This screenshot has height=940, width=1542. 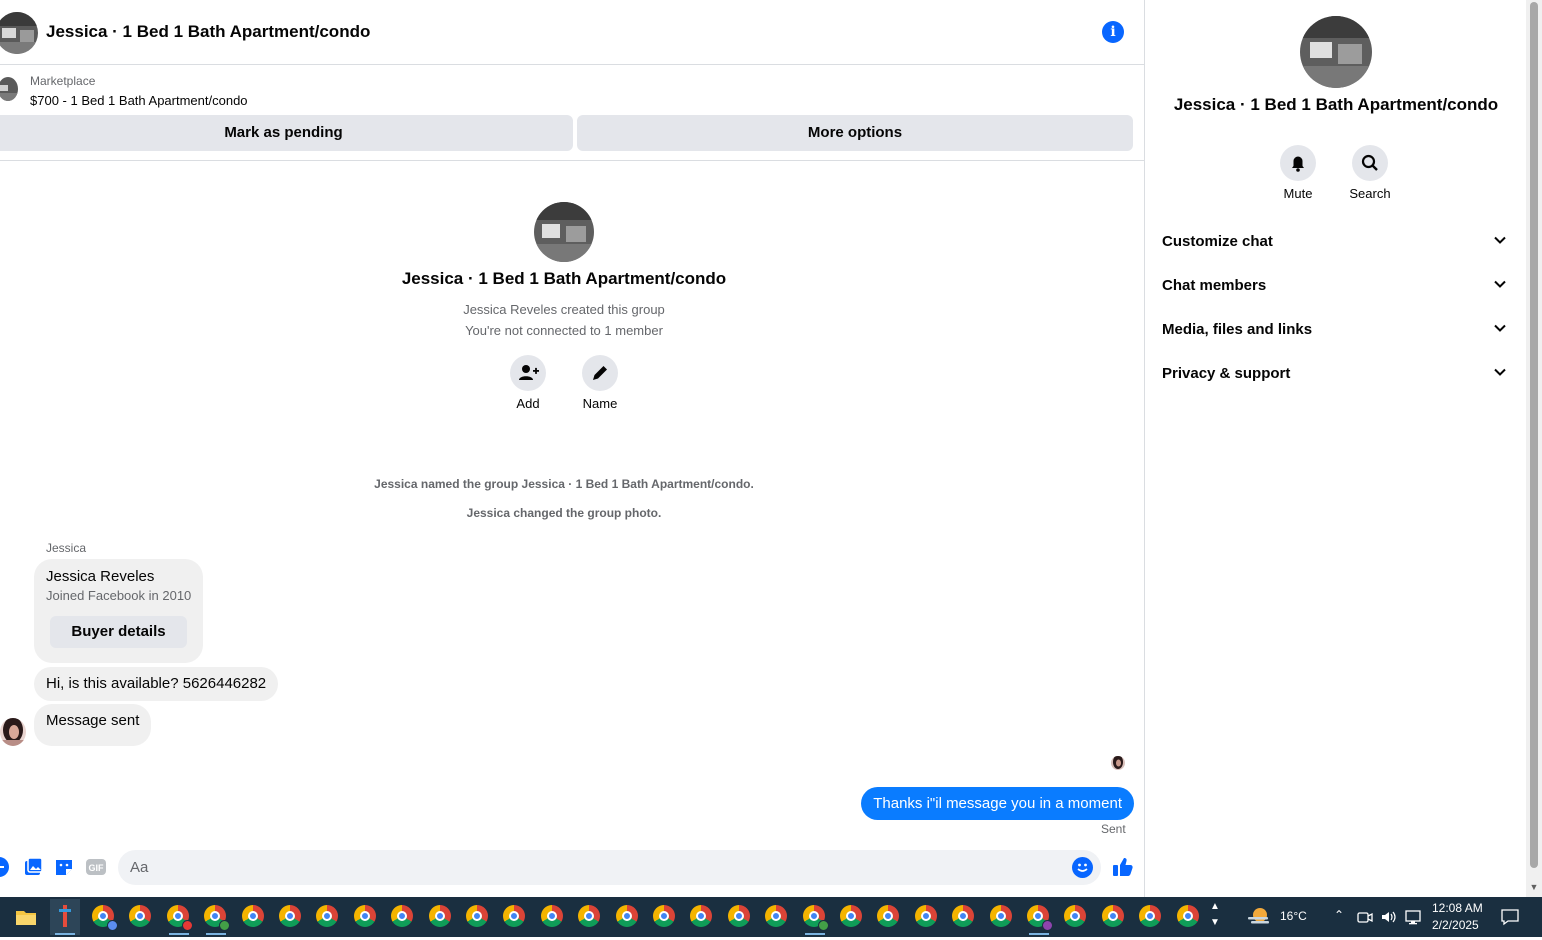 I want to click on show-hidden-icons-icon: ⌃, so click(x=1339, y=915).